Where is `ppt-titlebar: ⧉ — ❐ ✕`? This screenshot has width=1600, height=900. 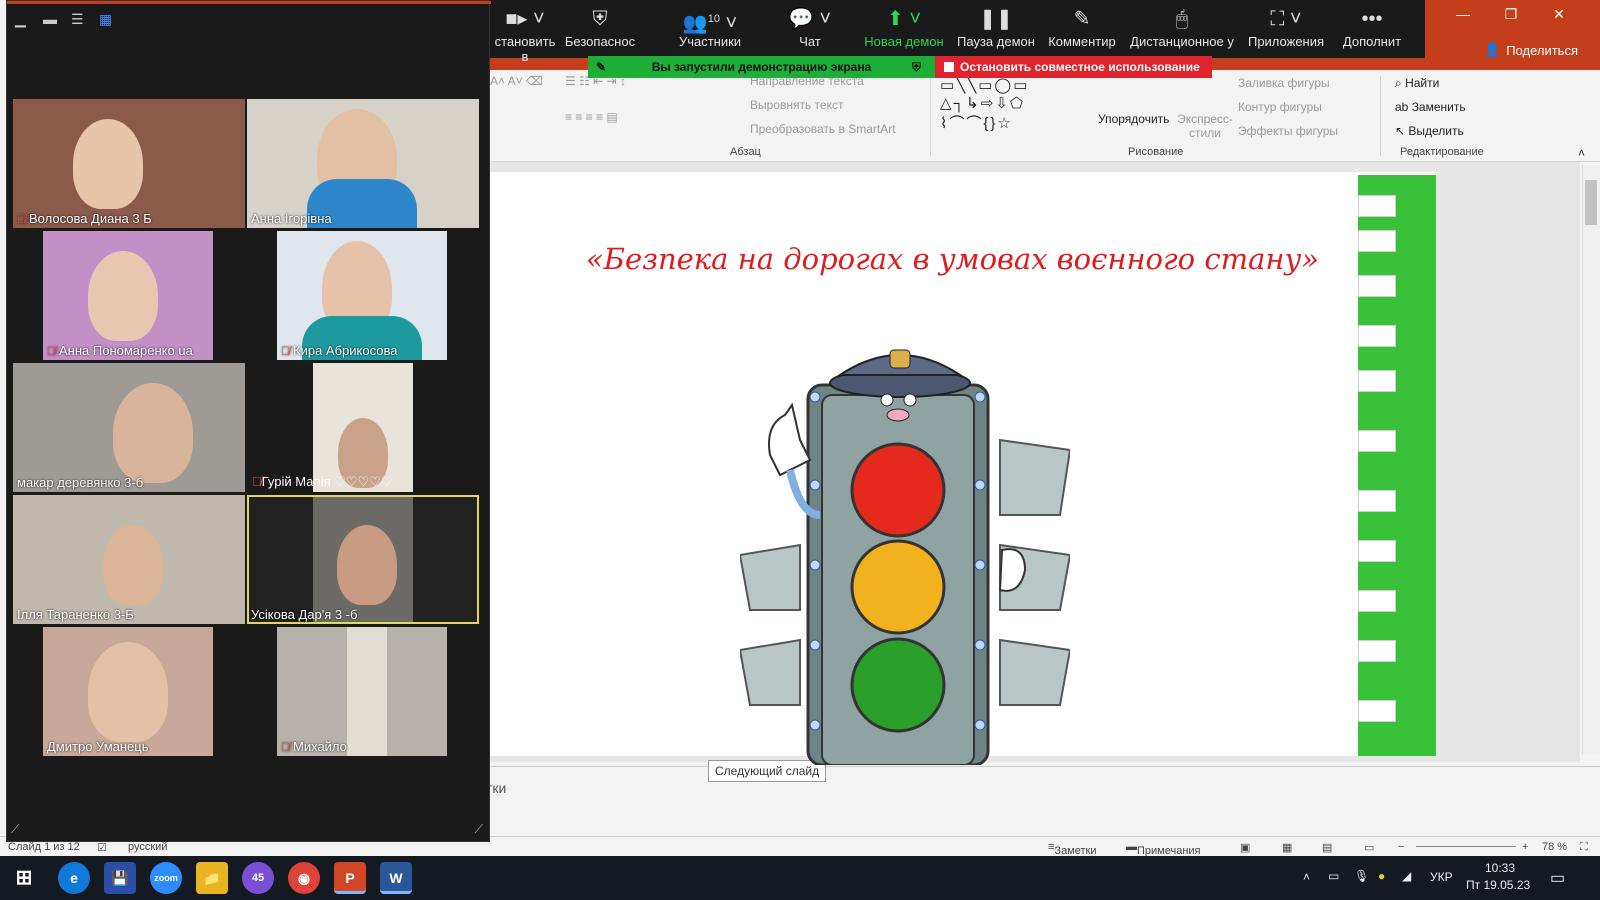
ppt-titlebar: ⧉ — ❐ ✕ is located at coordinates (1500, 18).